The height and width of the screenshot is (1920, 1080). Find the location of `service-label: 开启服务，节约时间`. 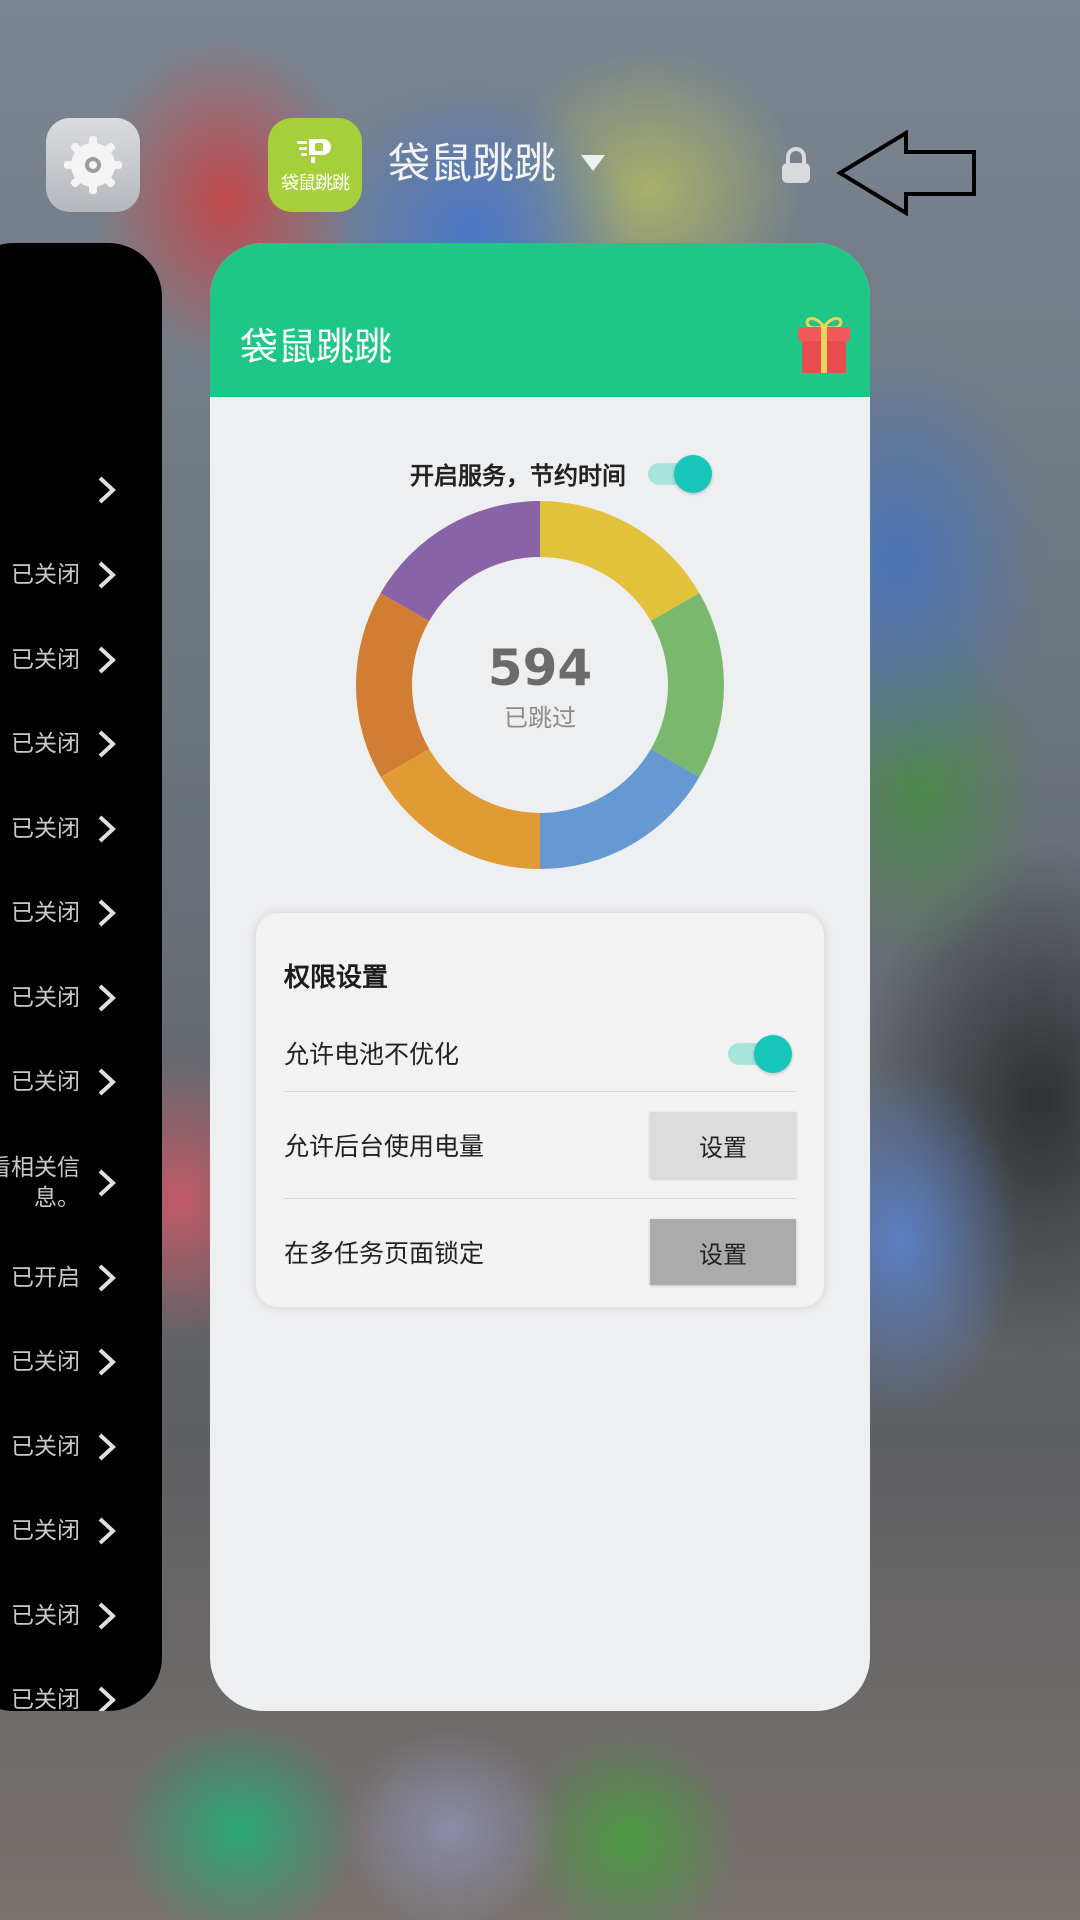

service-label: 开启服务，节约时间 is located at coordinates (518, 475).